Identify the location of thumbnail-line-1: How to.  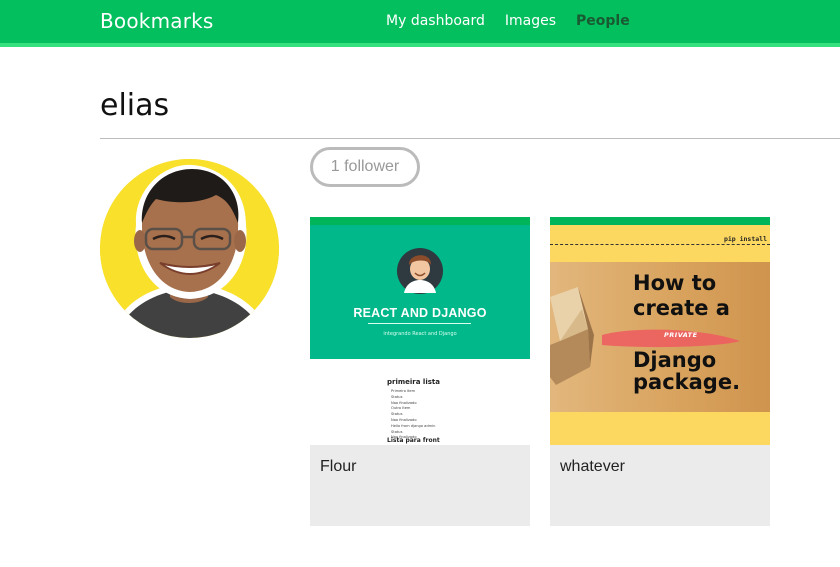
(675, 283).